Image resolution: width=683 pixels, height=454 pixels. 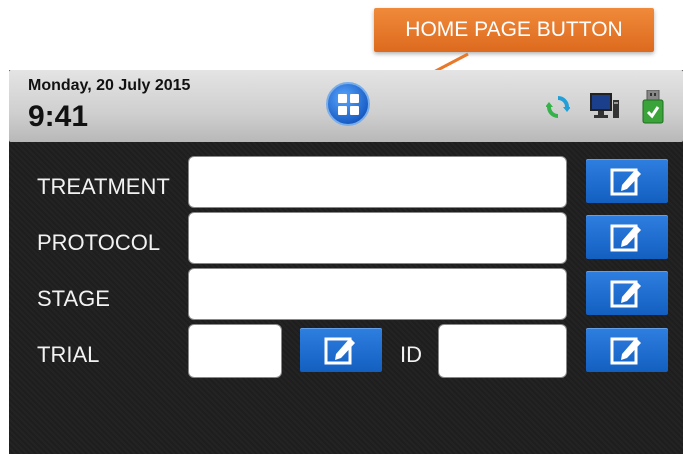 I want to click on trial-edit-button, so click(x=341, y=350).